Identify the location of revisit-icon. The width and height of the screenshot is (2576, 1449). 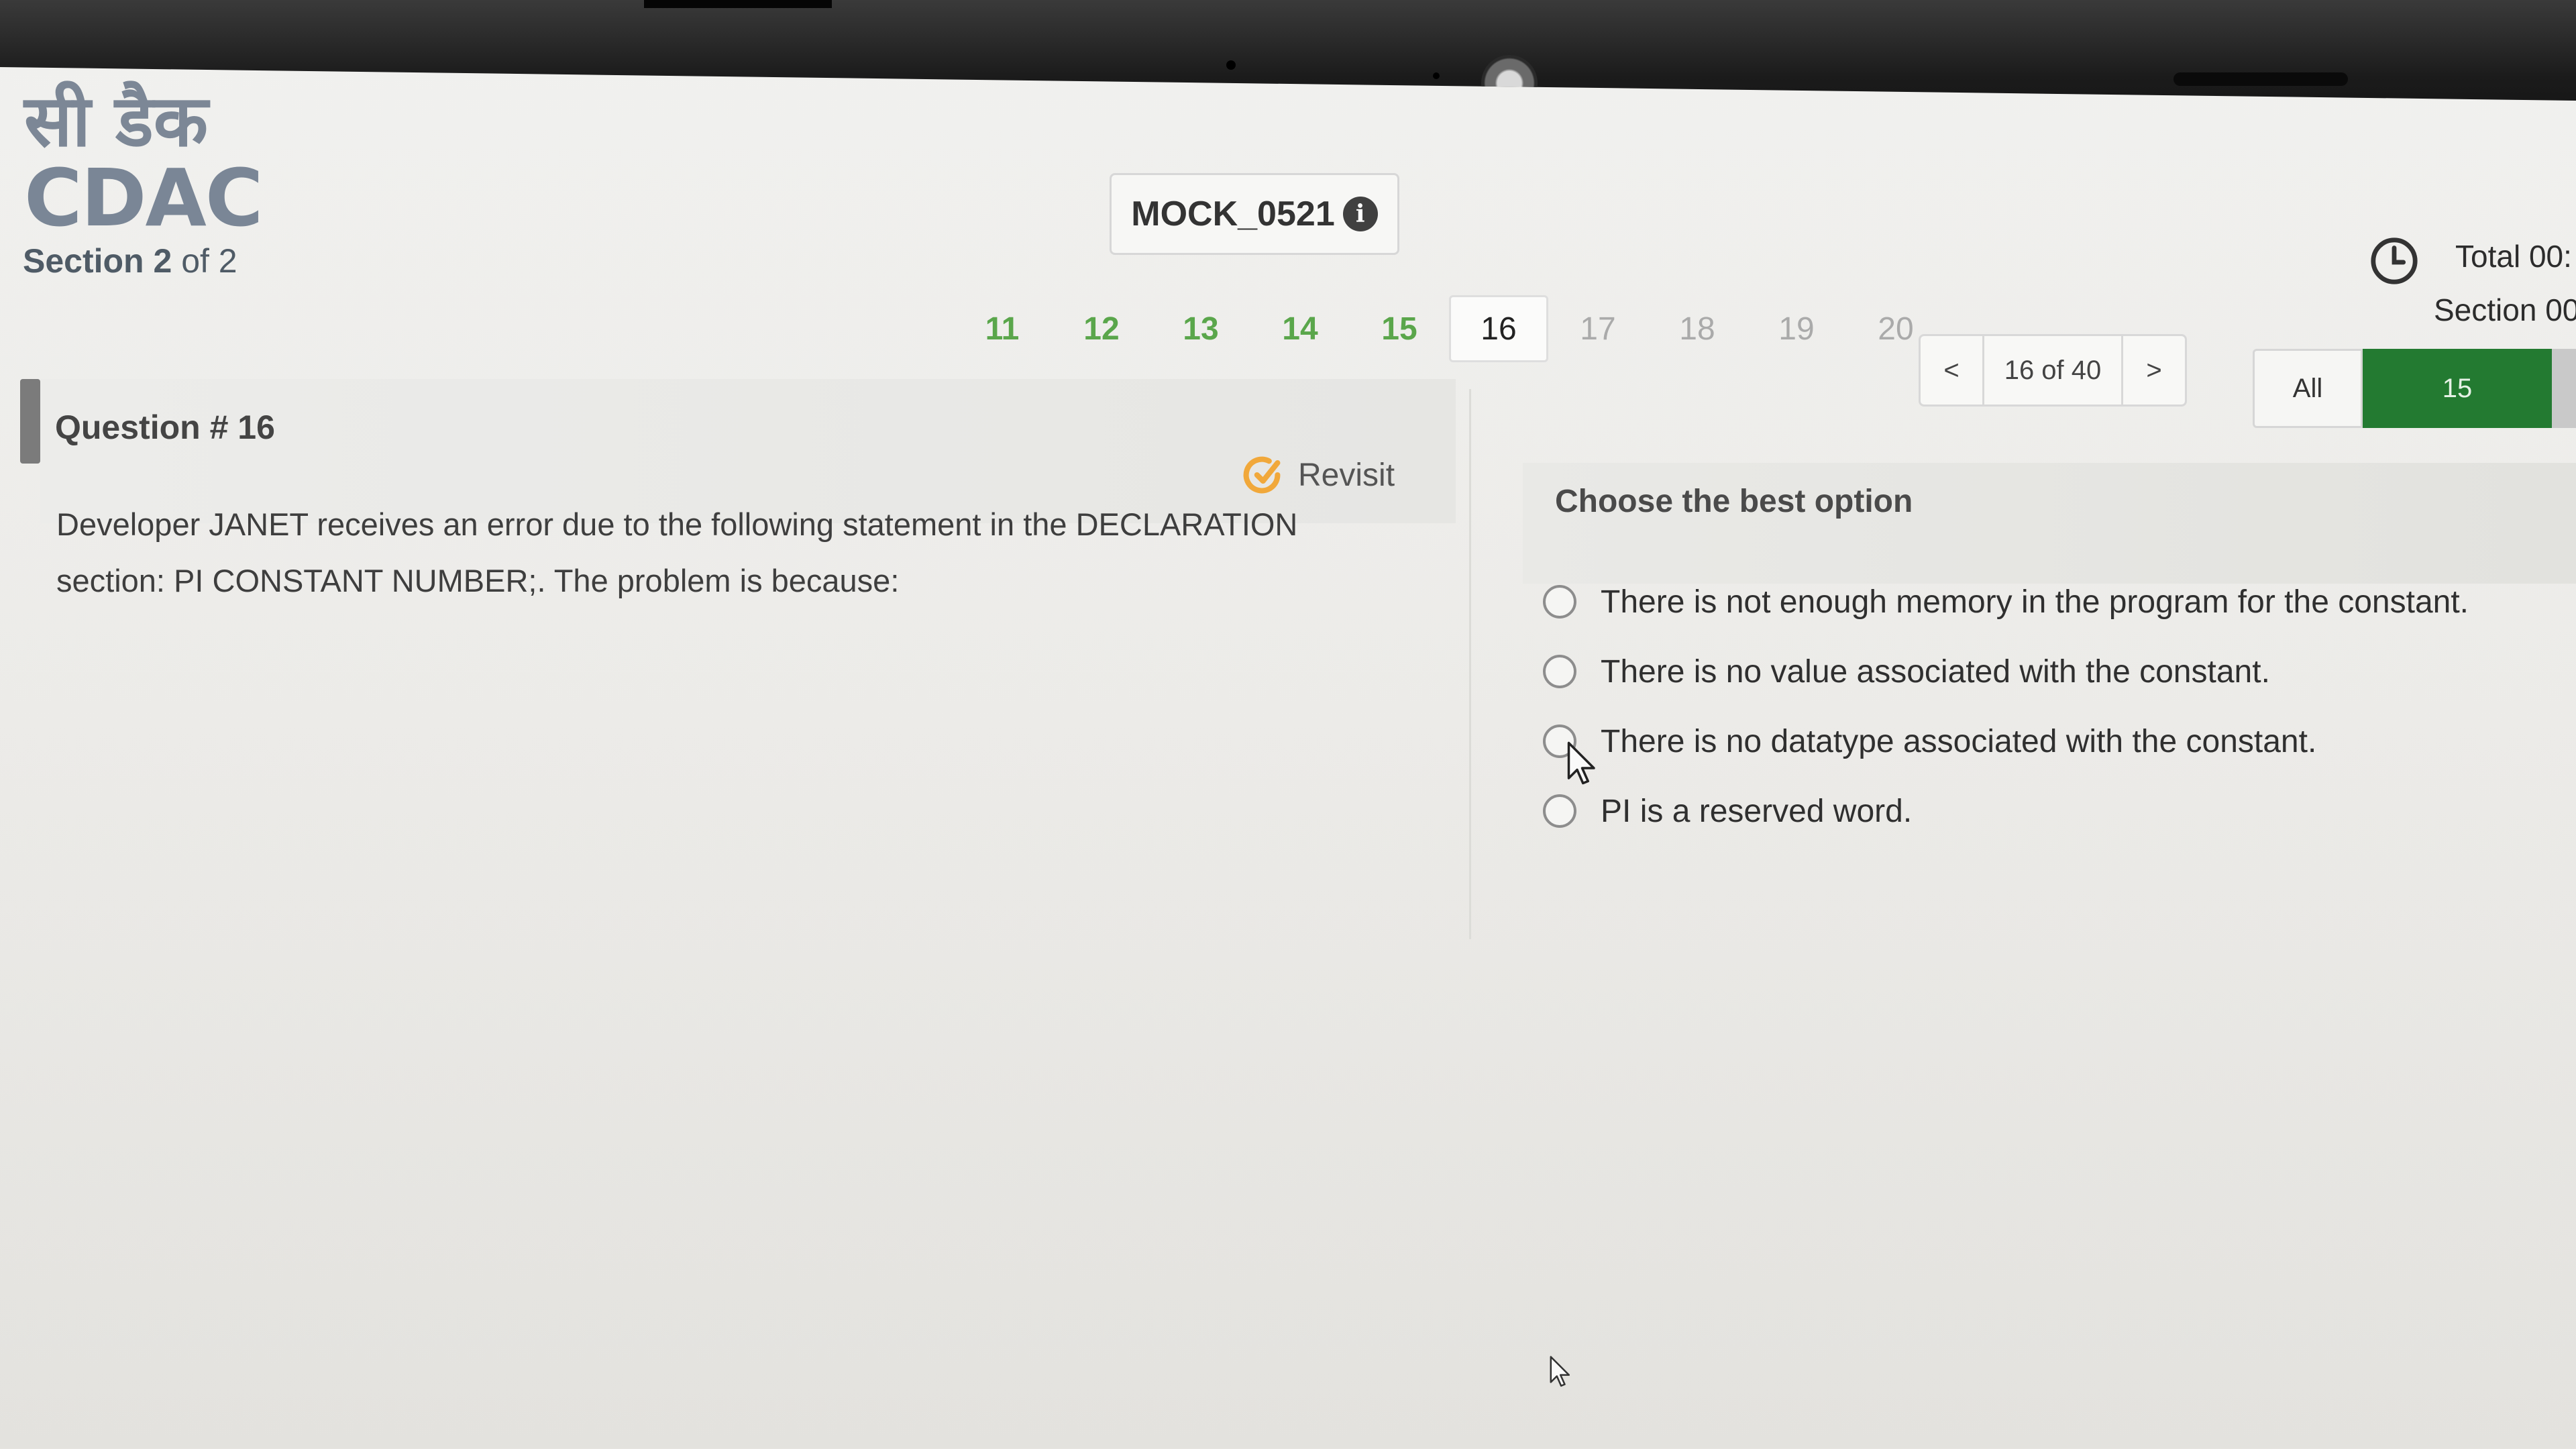
(1262, 475).